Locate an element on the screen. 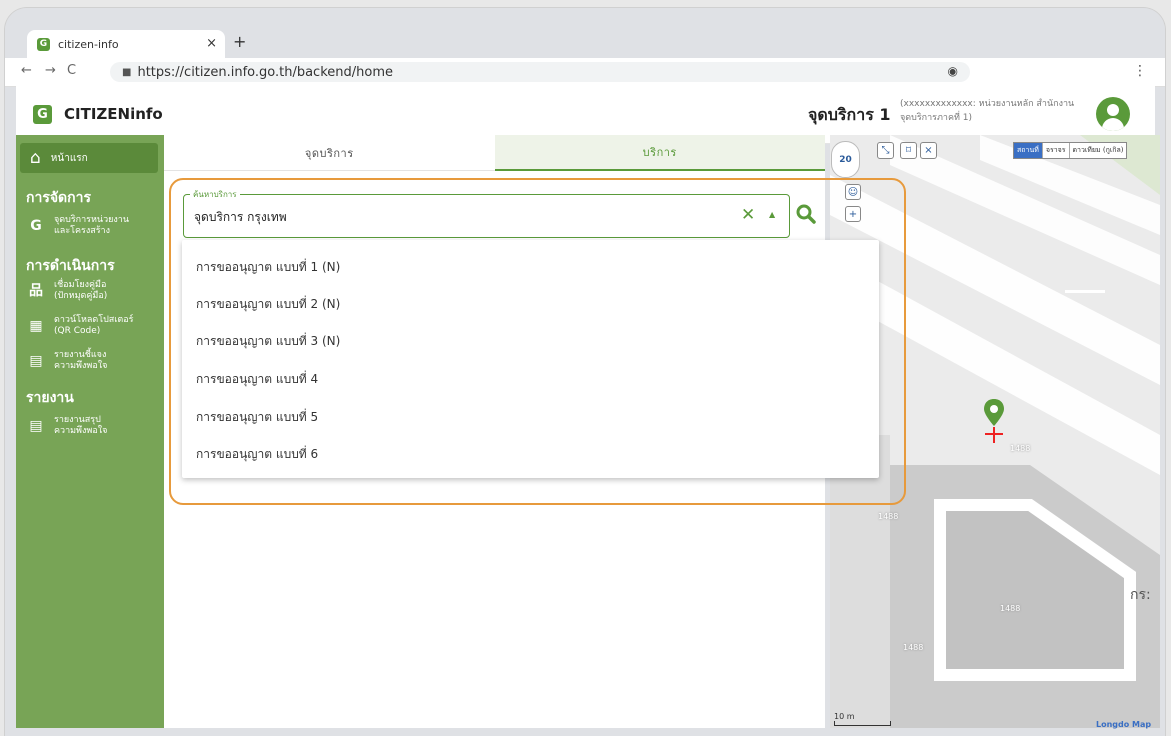 This screenshot has width=1171, height=736. clear-icon: × is located at coordinates (928, 150).